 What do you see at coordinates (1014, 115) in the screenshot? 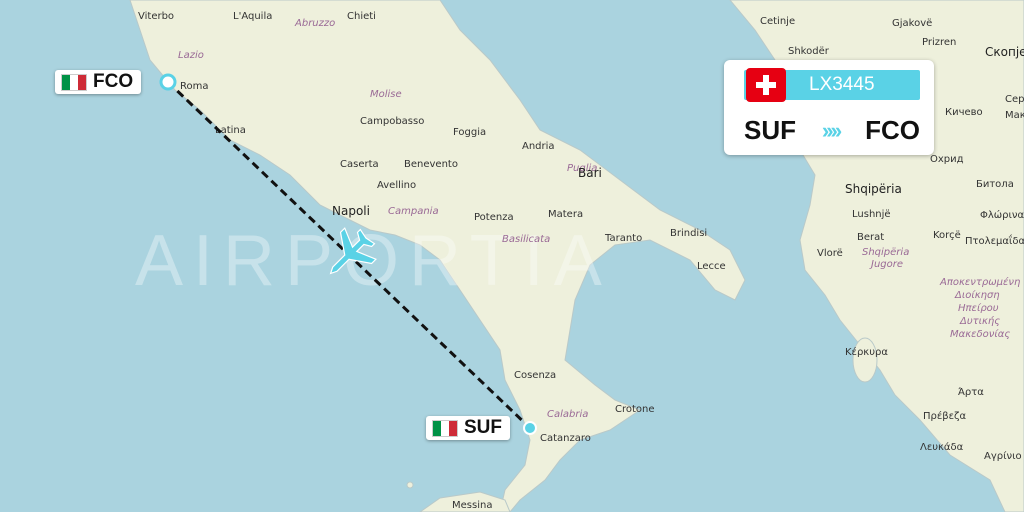
I see `place-mak: Маке` at bounding box center [1014, 115].